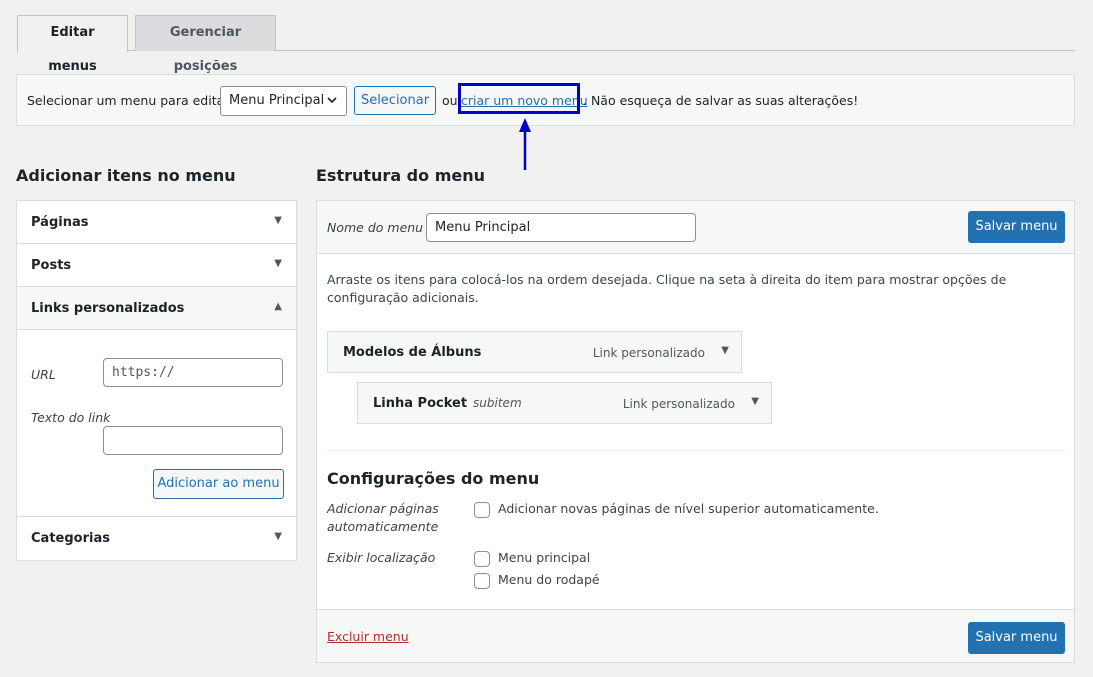 The width and height of the screenshot is (1093, 677). Describe the element at coordinates (395, 100) in the screenshot. I see `select-button: Selecionar` at that location.